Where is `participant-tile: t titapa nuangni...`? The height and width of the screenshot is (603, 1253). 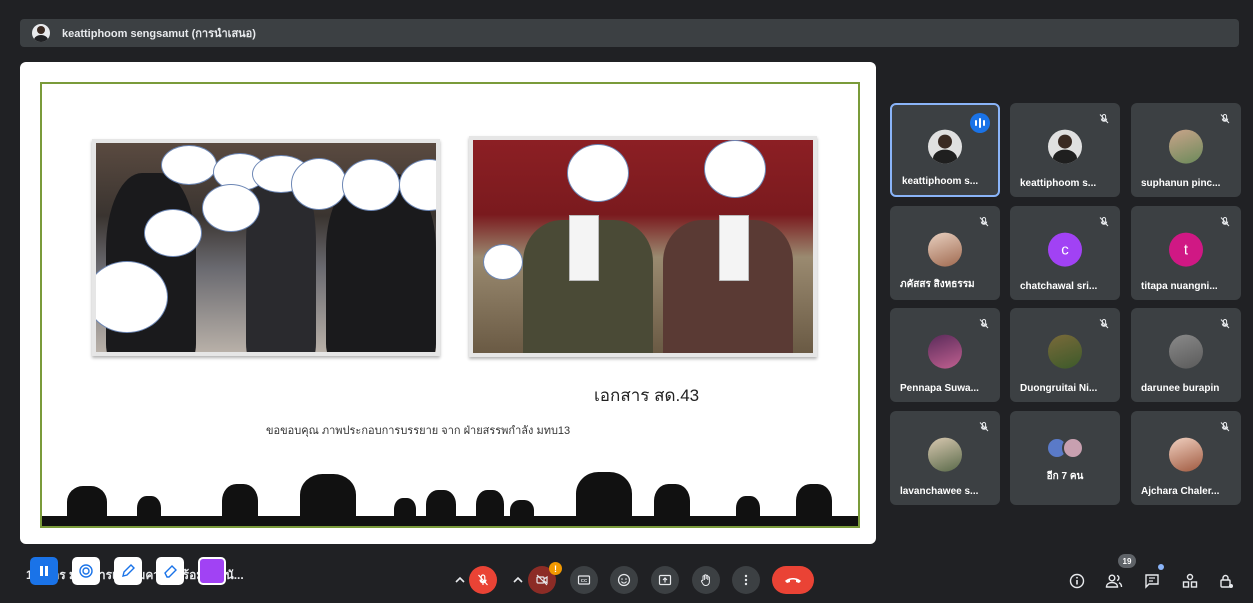 participant-tile: t titapa nuangni... is located at coordinates (1186, 253).